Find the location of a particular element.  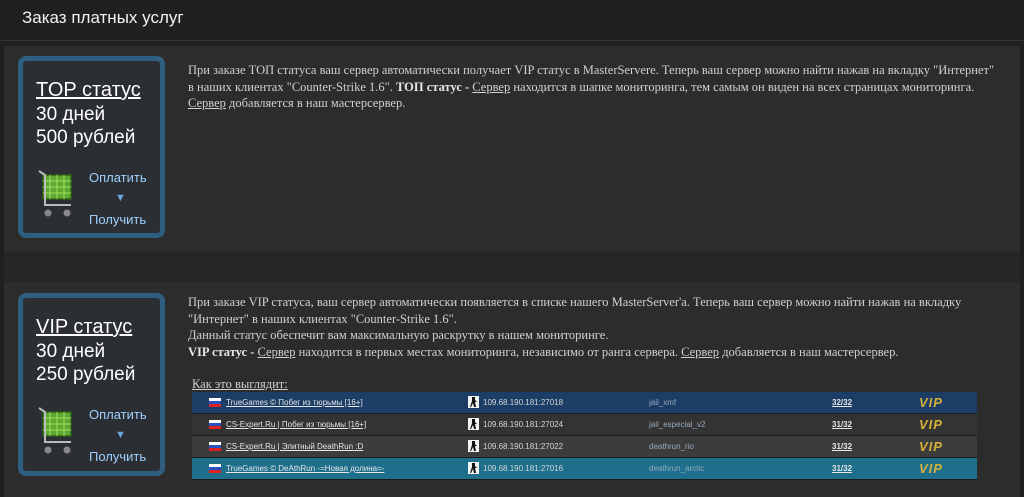

top-status-title-link: TOP статус is located at coordinates (88, 90).